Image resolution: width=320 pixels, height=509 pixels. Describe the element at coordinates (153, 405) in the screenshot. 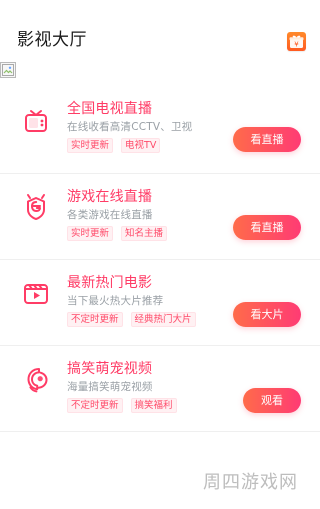

I see `tag: 搞笑福利` at that location.